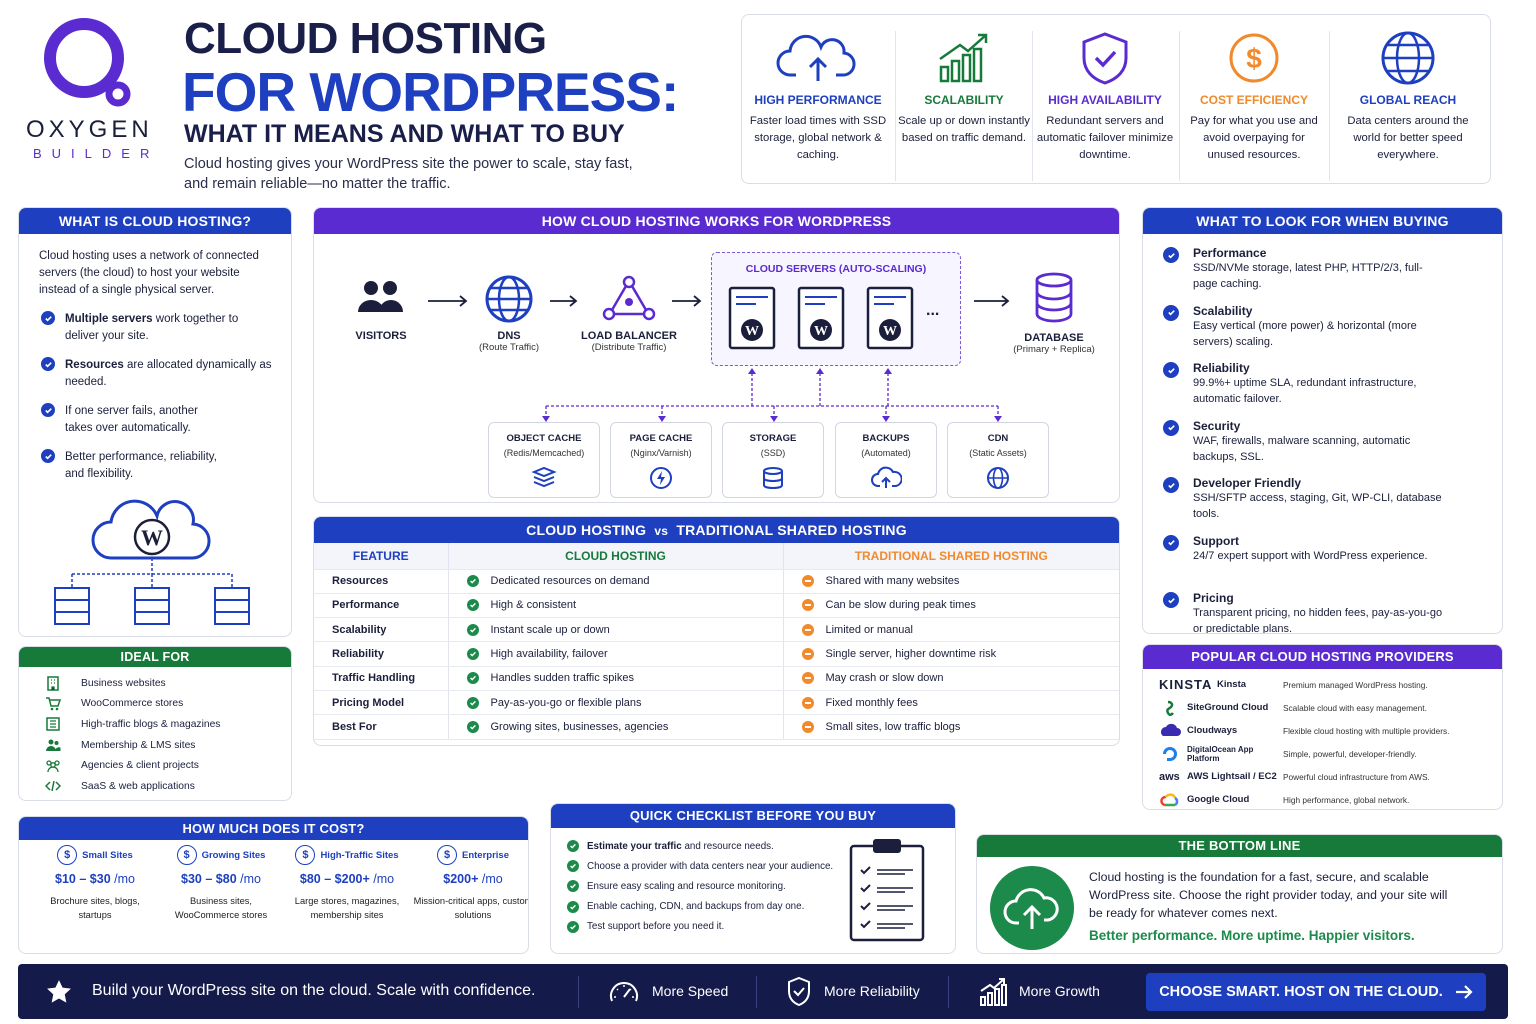  Describe the element at coordinates (1239, 846) in the screenshot. I see `bottom-line-header: THE BOTTOM LINE` at that location.